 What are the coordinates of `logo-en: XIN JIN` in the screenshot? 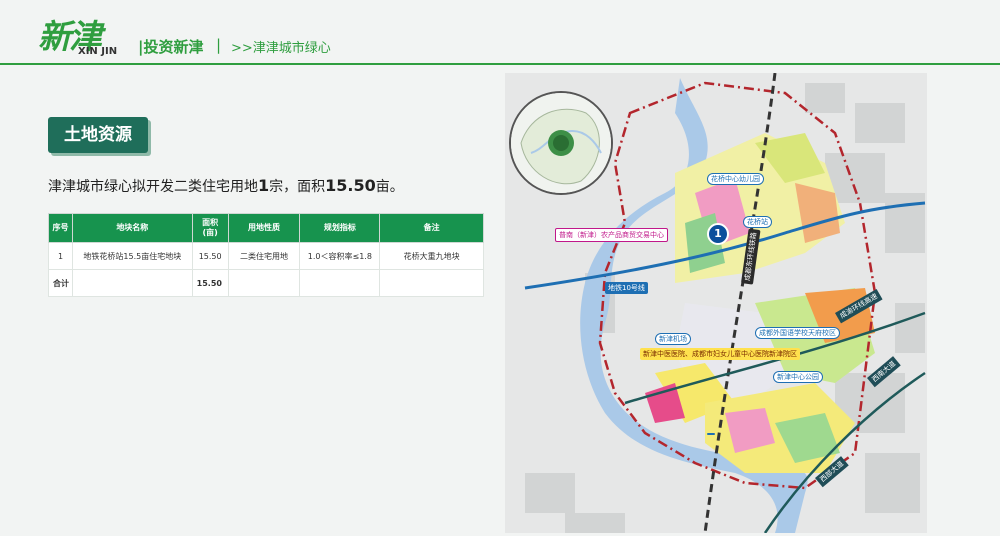 It's located at (98, 51).